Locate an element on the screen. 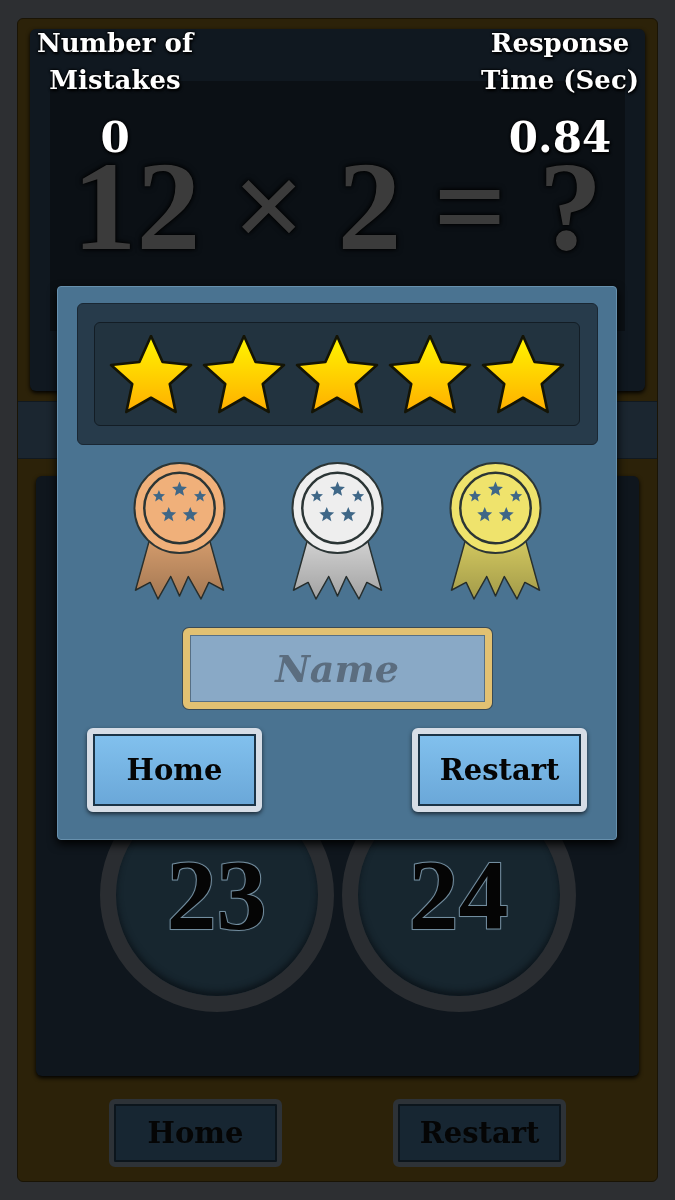 The width and height of the screenshot is (675, 1200). stat-label: Response Time (Sec) is located at coordinates (560, 62).